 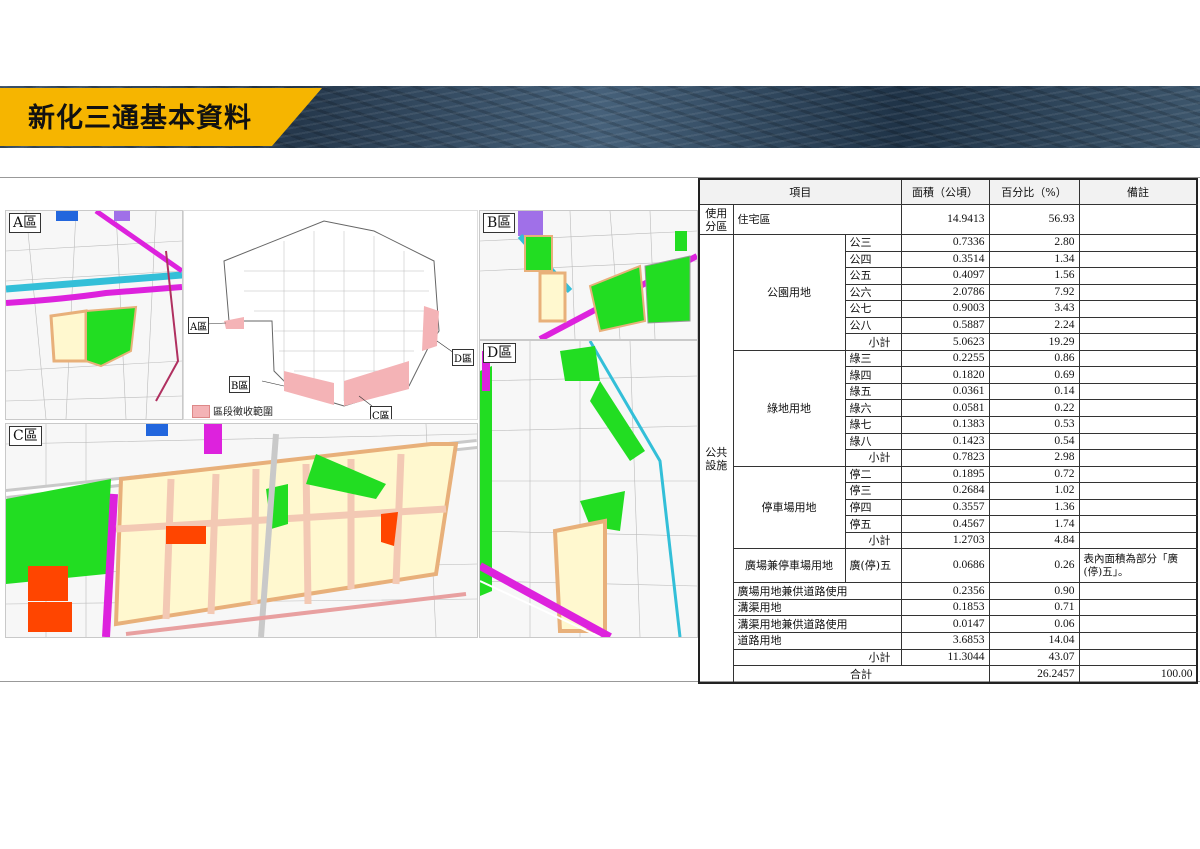 I want to click on overview-map-drawing, so click(x=330, y=313).